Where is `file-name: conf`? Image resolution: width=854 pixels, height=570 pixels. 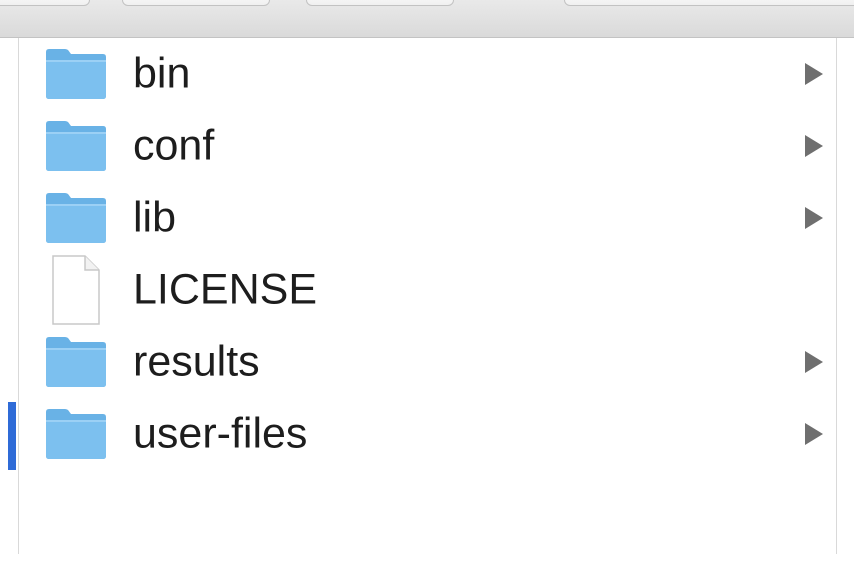 file-name: conf is located at coordinates (174, 145).